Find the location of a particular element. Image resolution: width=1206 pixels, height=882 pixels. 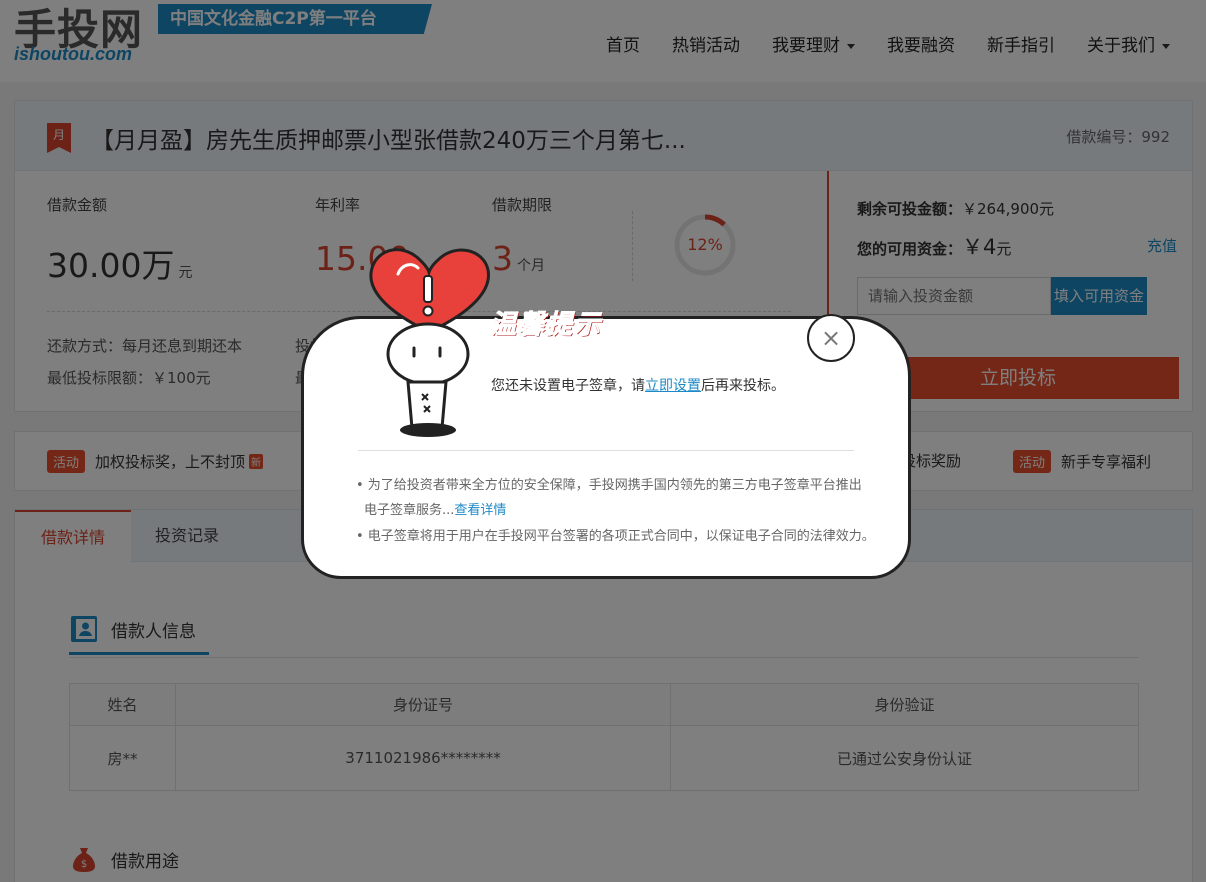

close-icon: × is located at coordinates (831, 338).